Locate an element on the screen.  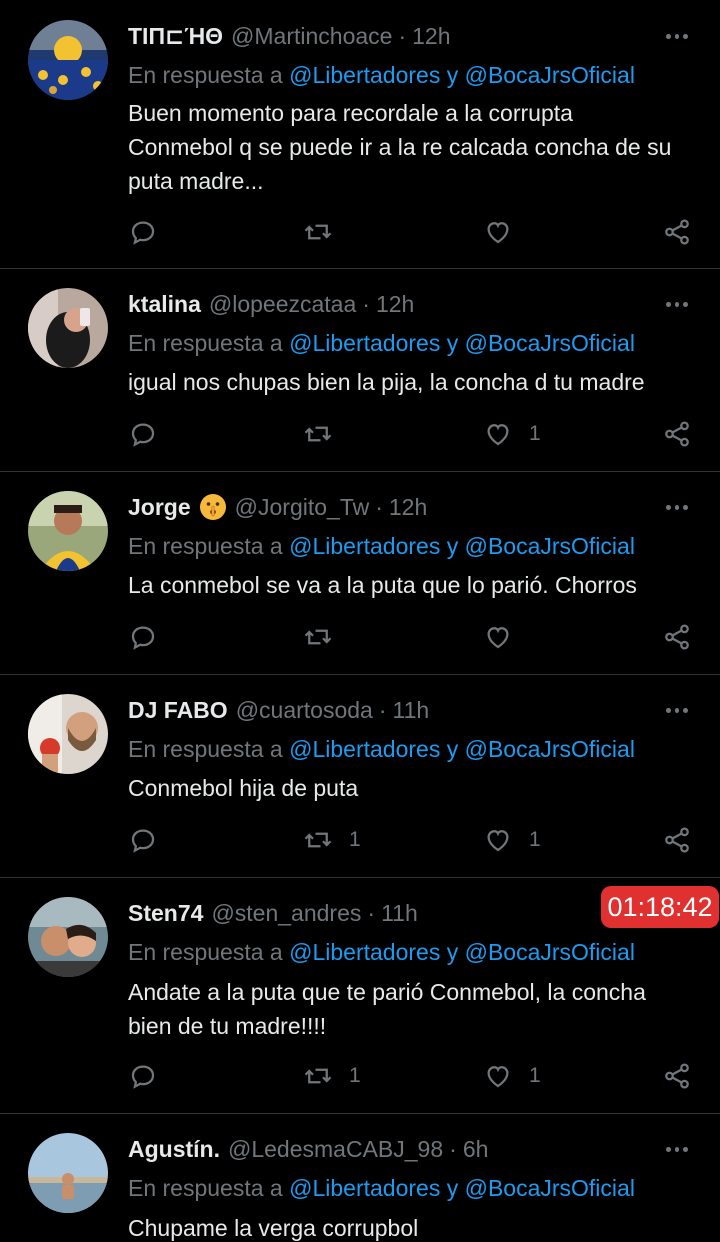
display-name: Sten74 is located at coordinates (165, 913).